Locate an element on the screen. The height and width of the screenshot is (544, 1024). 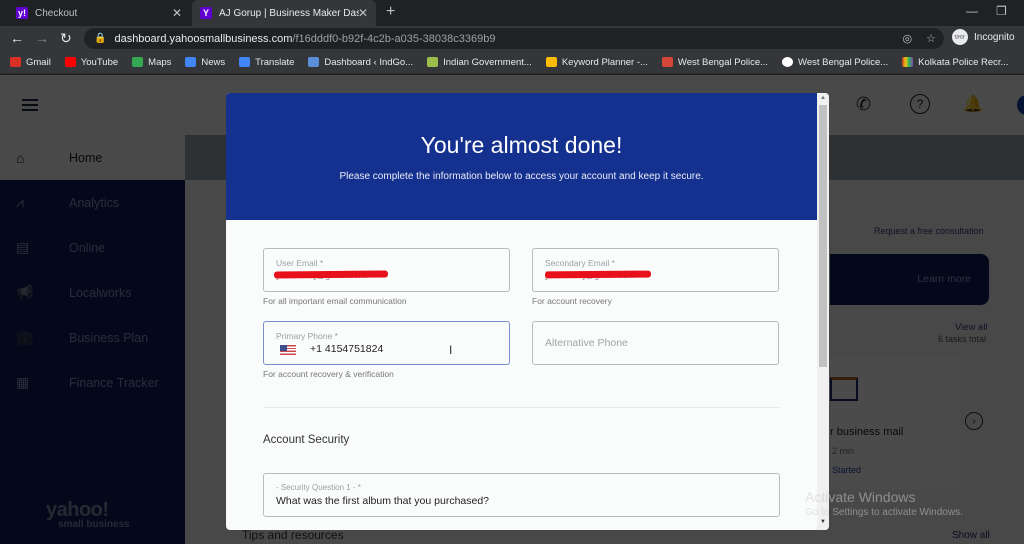
incognito-profile: 👓 Incognito is located at coordinates (983, 37).